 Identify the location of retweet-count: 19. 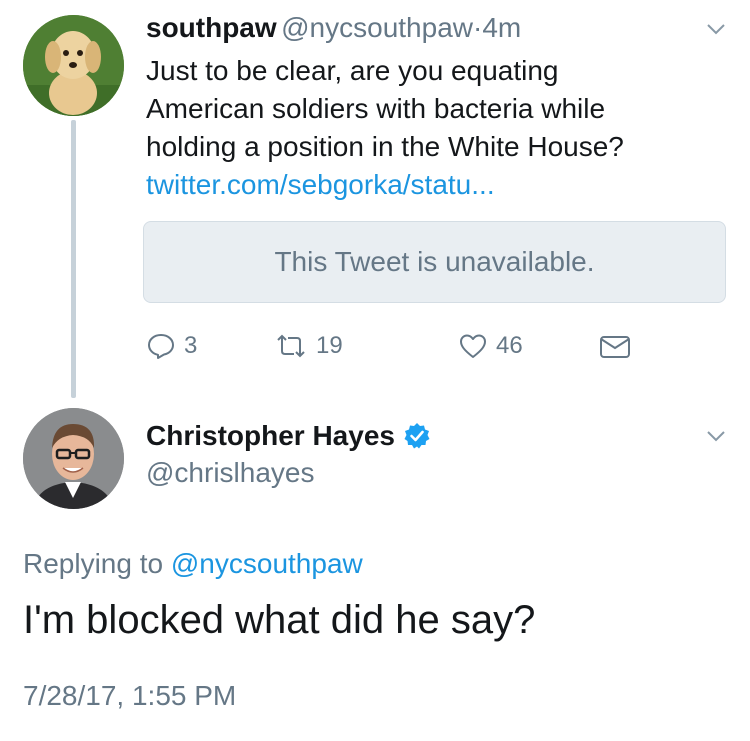
(329, 345).